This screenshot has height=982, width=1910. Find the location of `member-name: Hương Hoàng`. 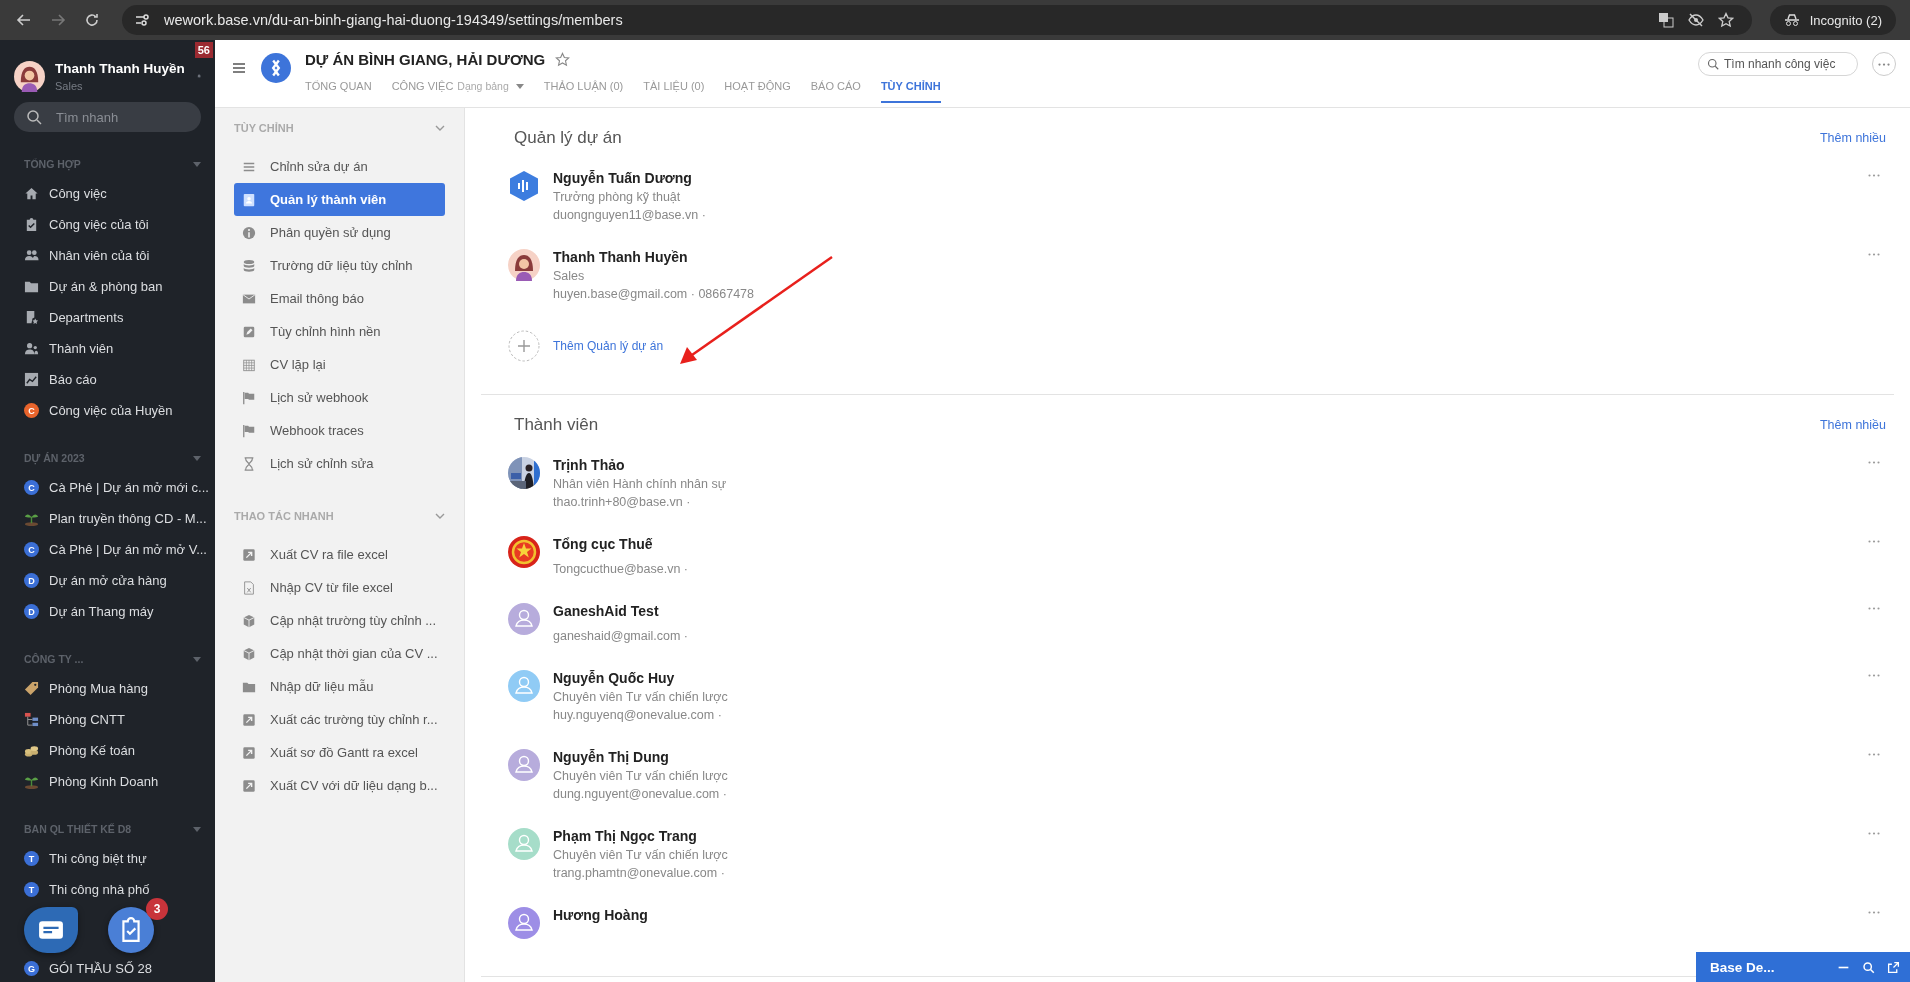

member-name: Hương Hoàng is located at coordinates (600, 915).